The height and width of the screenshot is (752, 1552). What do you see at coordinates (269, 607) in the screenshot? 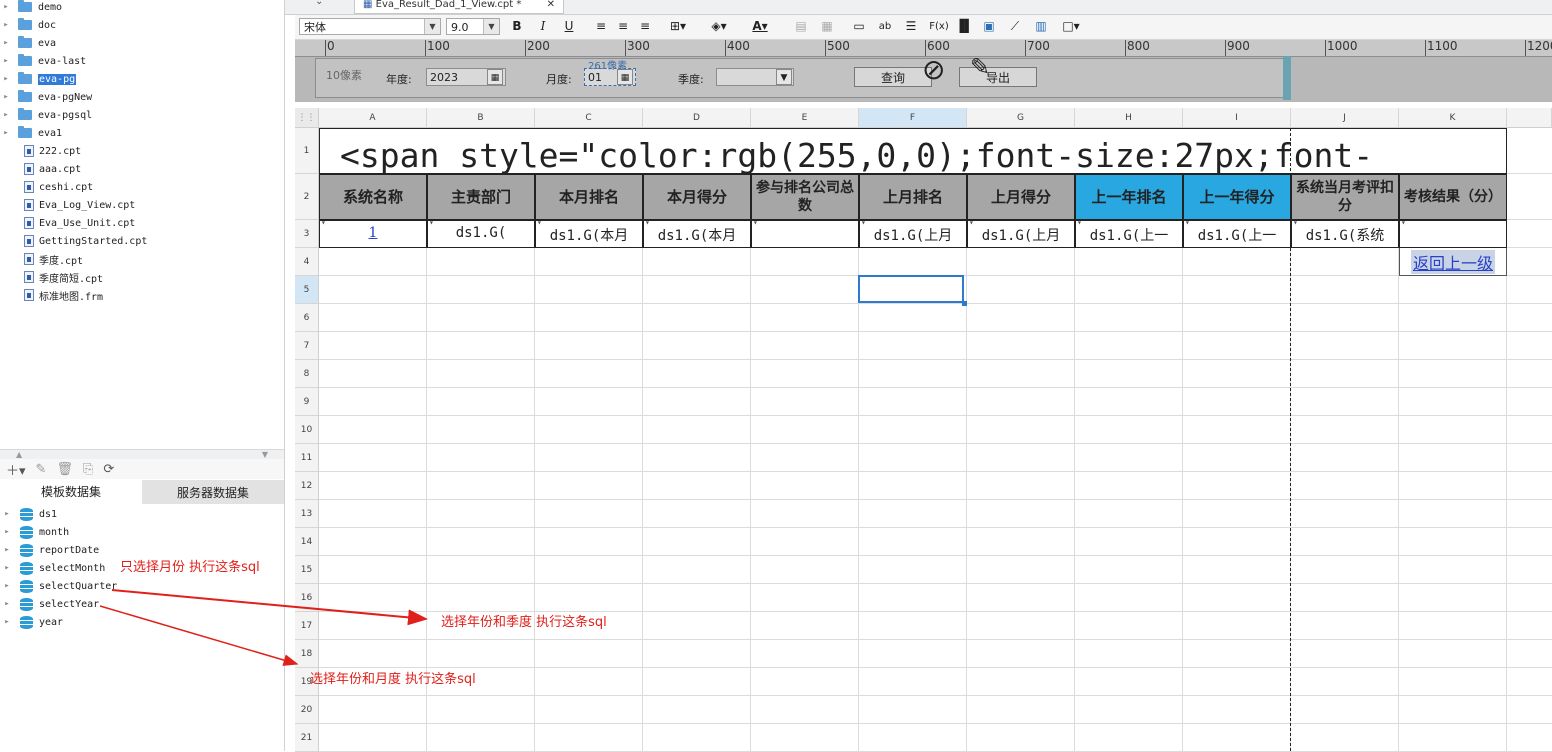
I see `arrow-quarter` at bounding box center [269, 607].